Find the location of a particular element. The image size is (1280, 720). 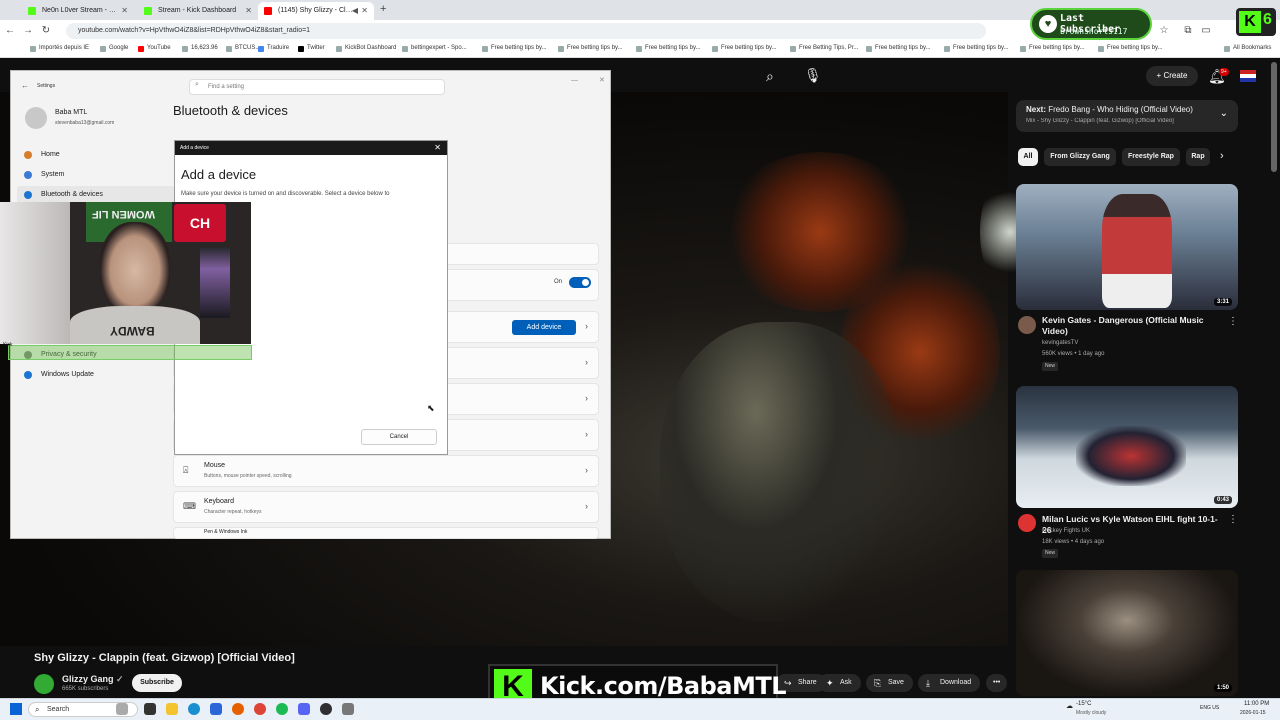

bookmark-item: Google is located at coordinates (114, 48).